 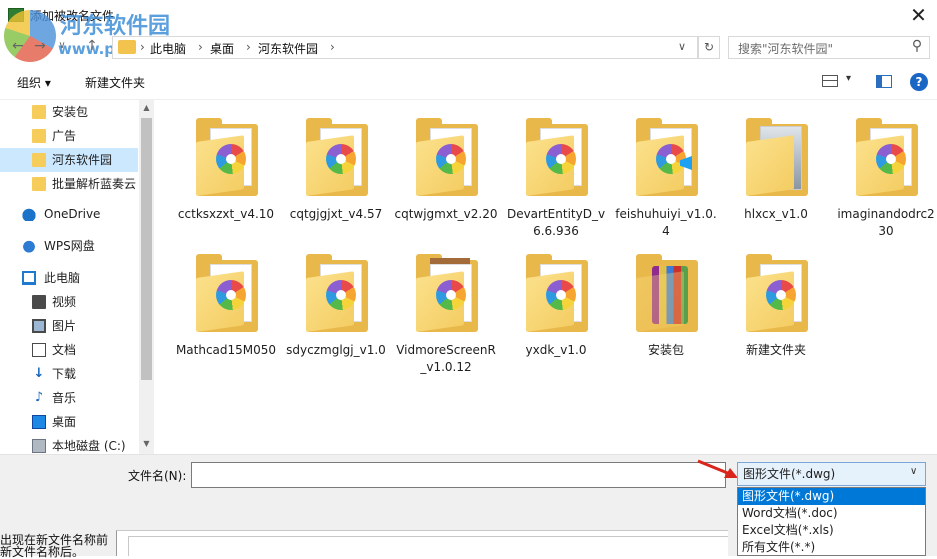 What do you see at coordinates (848, 78) in the screenshot?
I see `view-dropdown-icon: ▾` at bounding box center [848, 78].